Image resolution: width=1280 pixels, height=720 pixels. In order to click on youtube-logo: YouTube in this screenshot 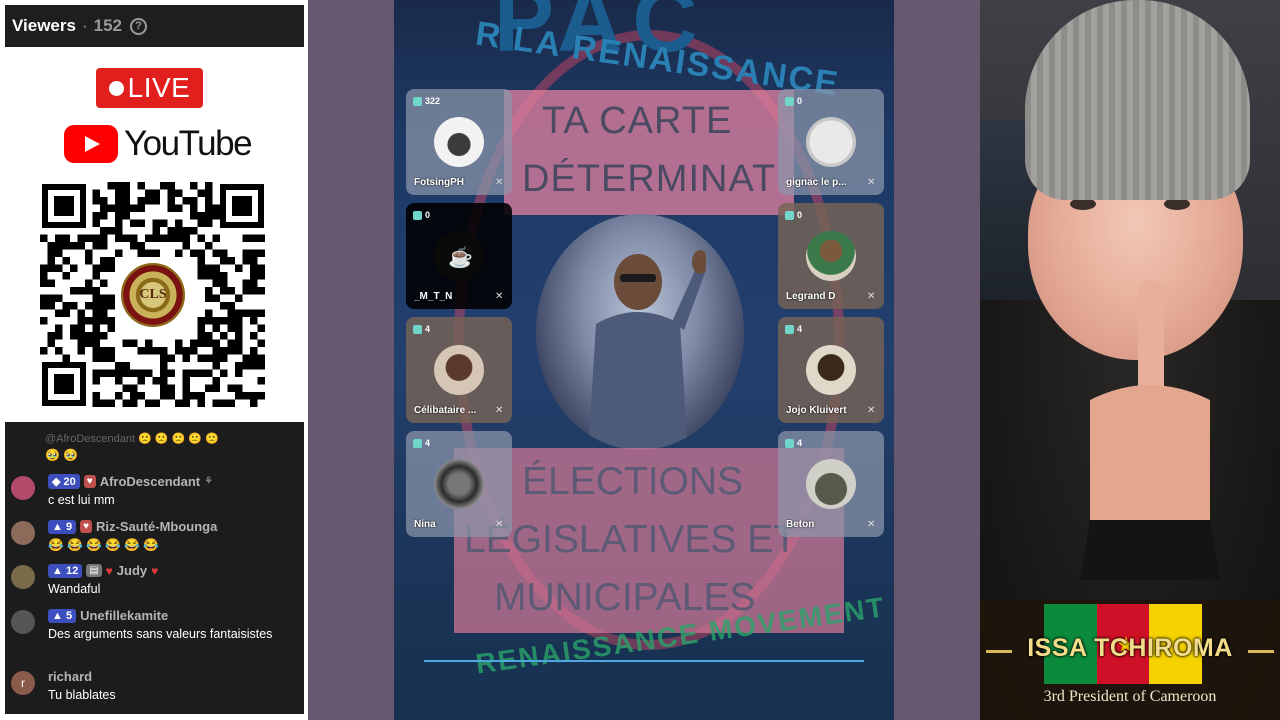, I will do `click(158, 144)`.